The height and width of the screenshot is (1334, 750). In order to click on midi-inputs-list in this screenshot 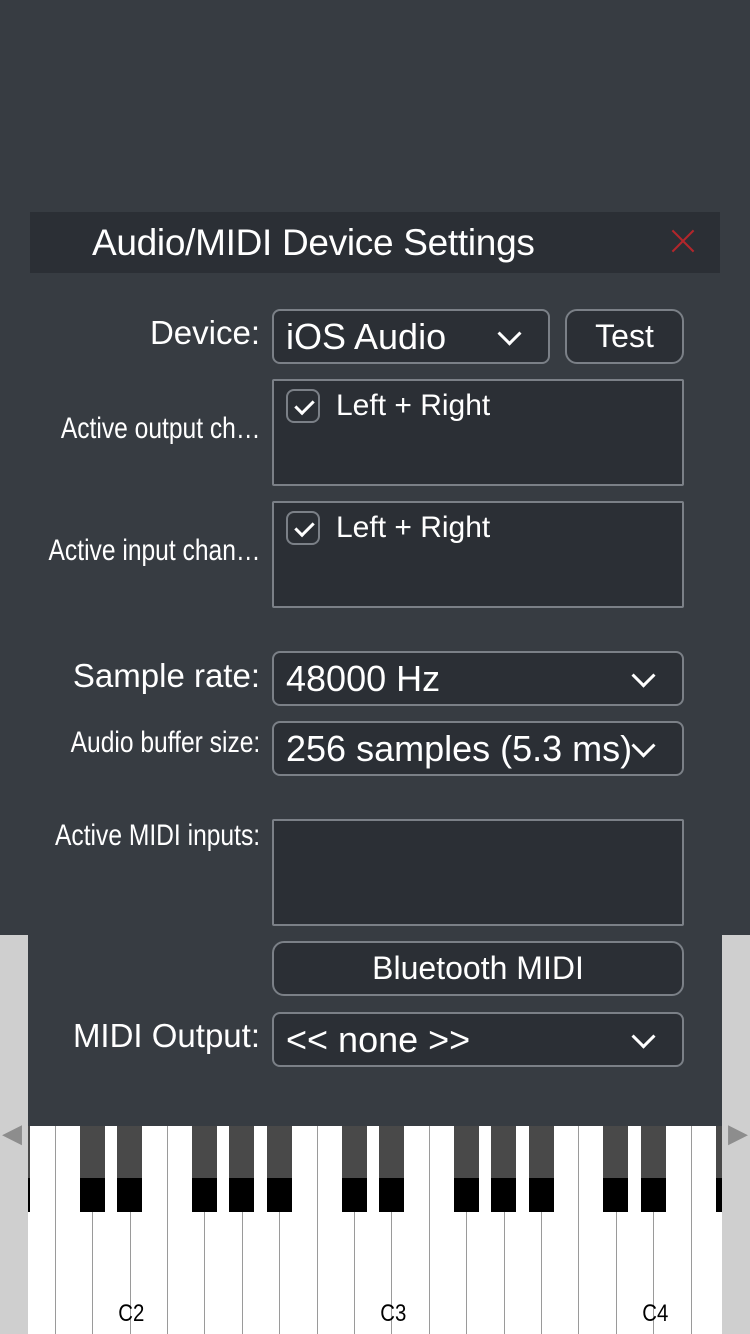, I will do `click(478, 872)`.